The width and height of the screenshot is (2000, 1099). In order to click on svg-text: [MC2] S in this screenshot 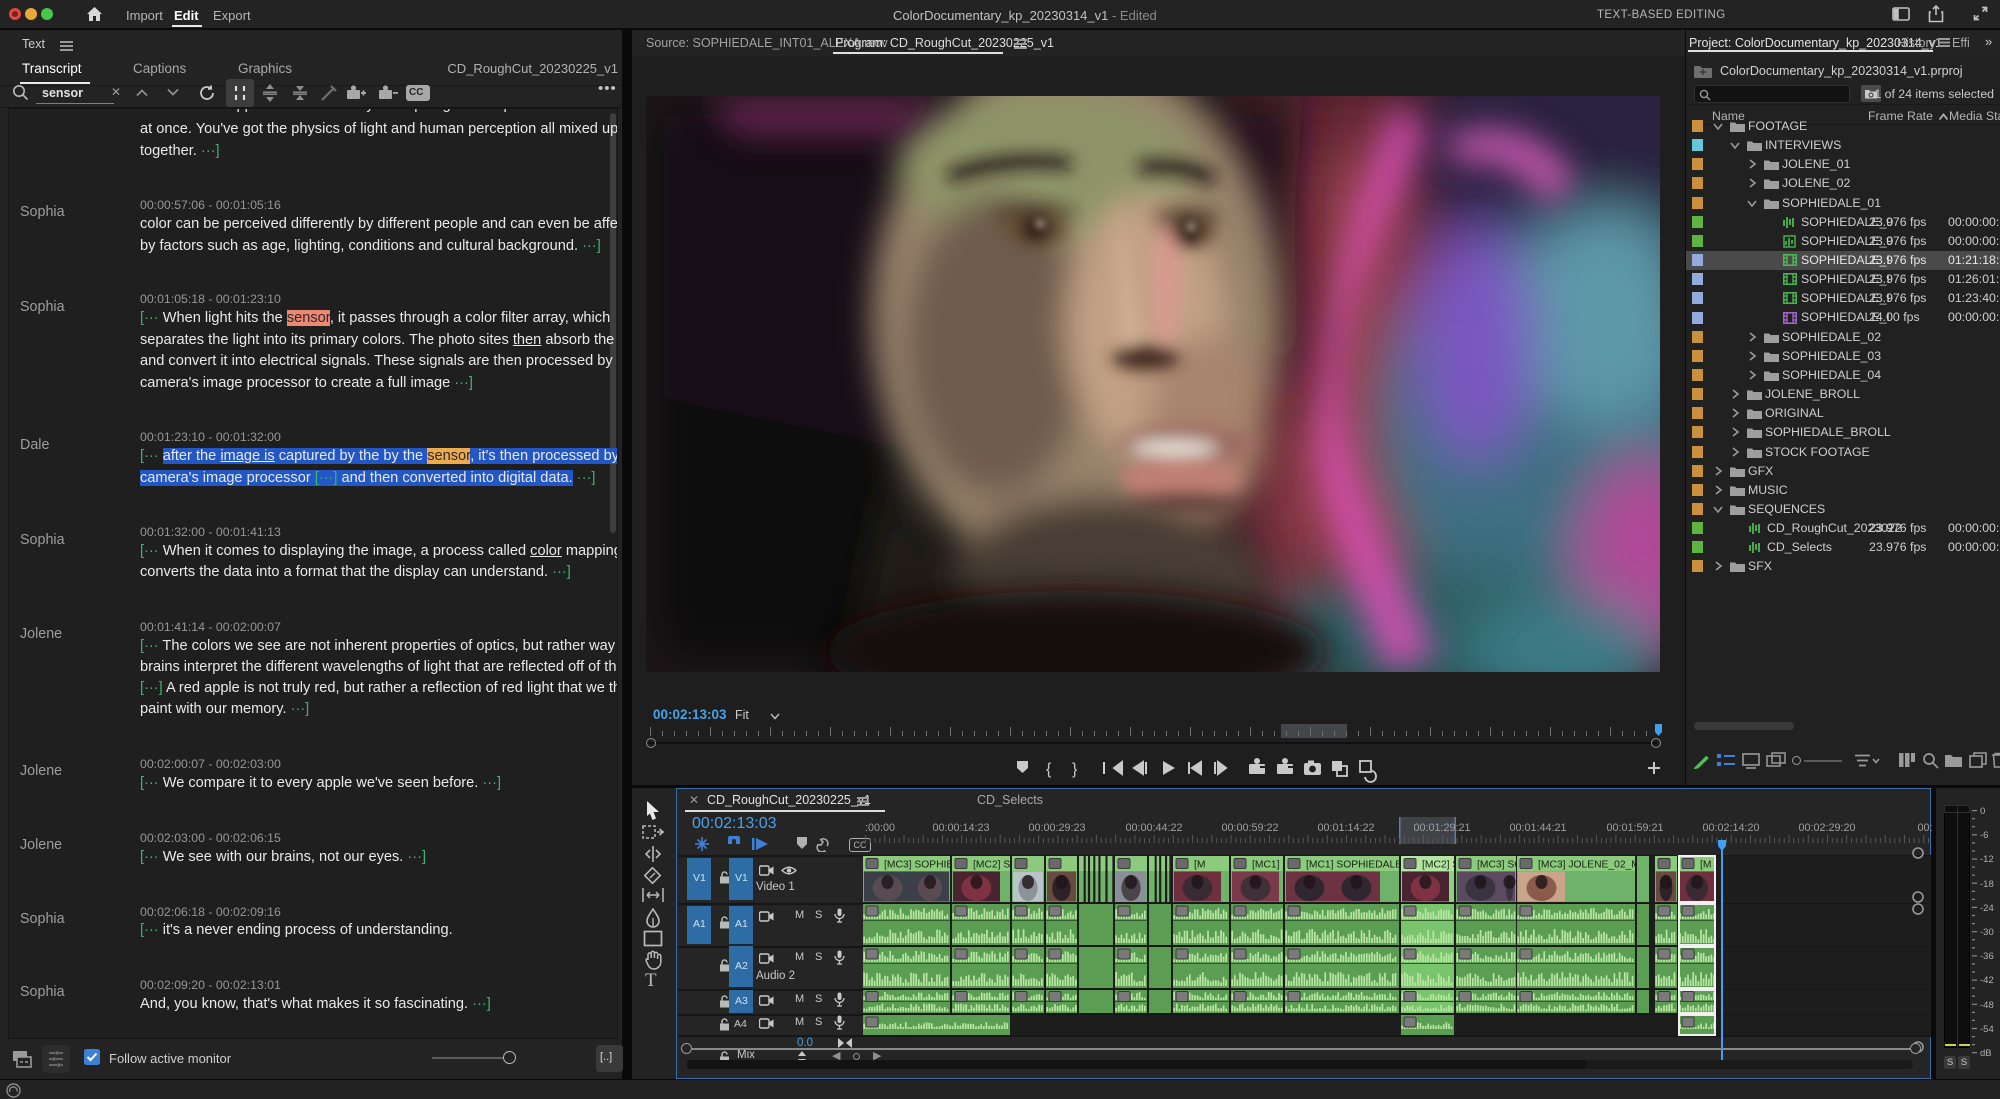, I will do `click(1440, 865)`.